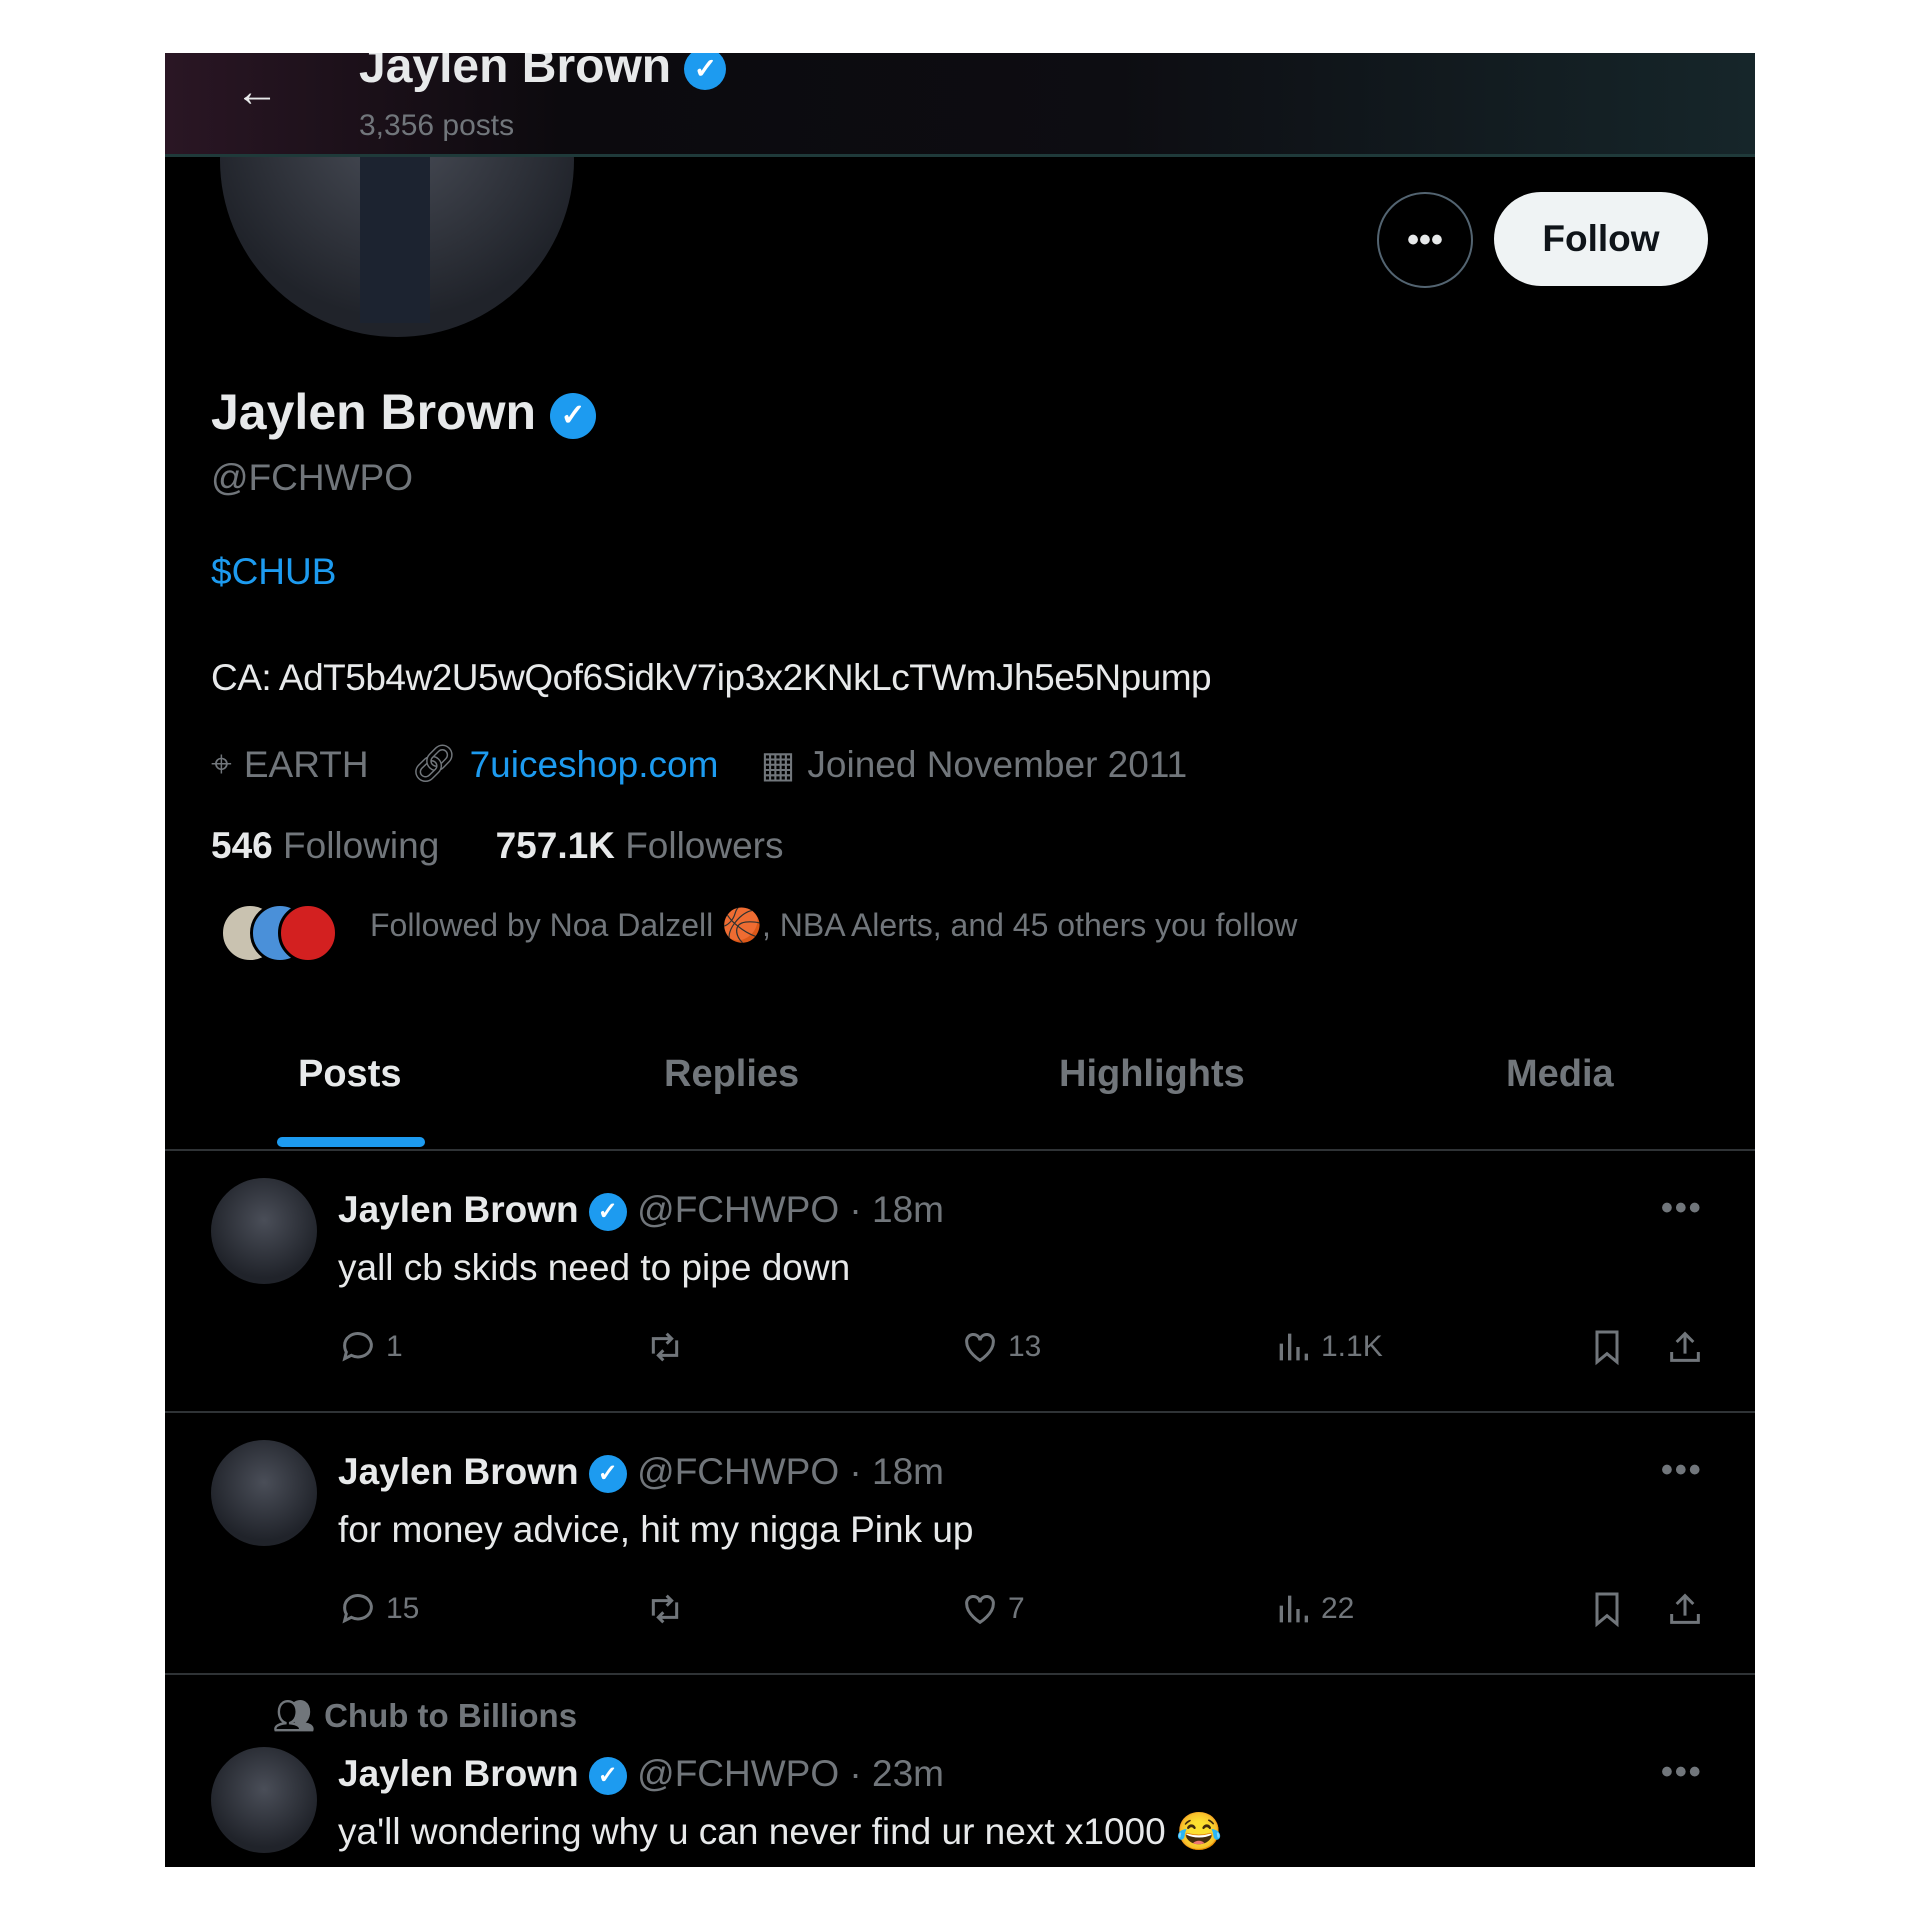 Image resolution: width=1920 pixels, height=1920 pixels. Describe the element at coordinates (960, 105) in the screenshot. I see `profile-header: ← Jaylen Brown ✓ 3,356 posts` at that location.